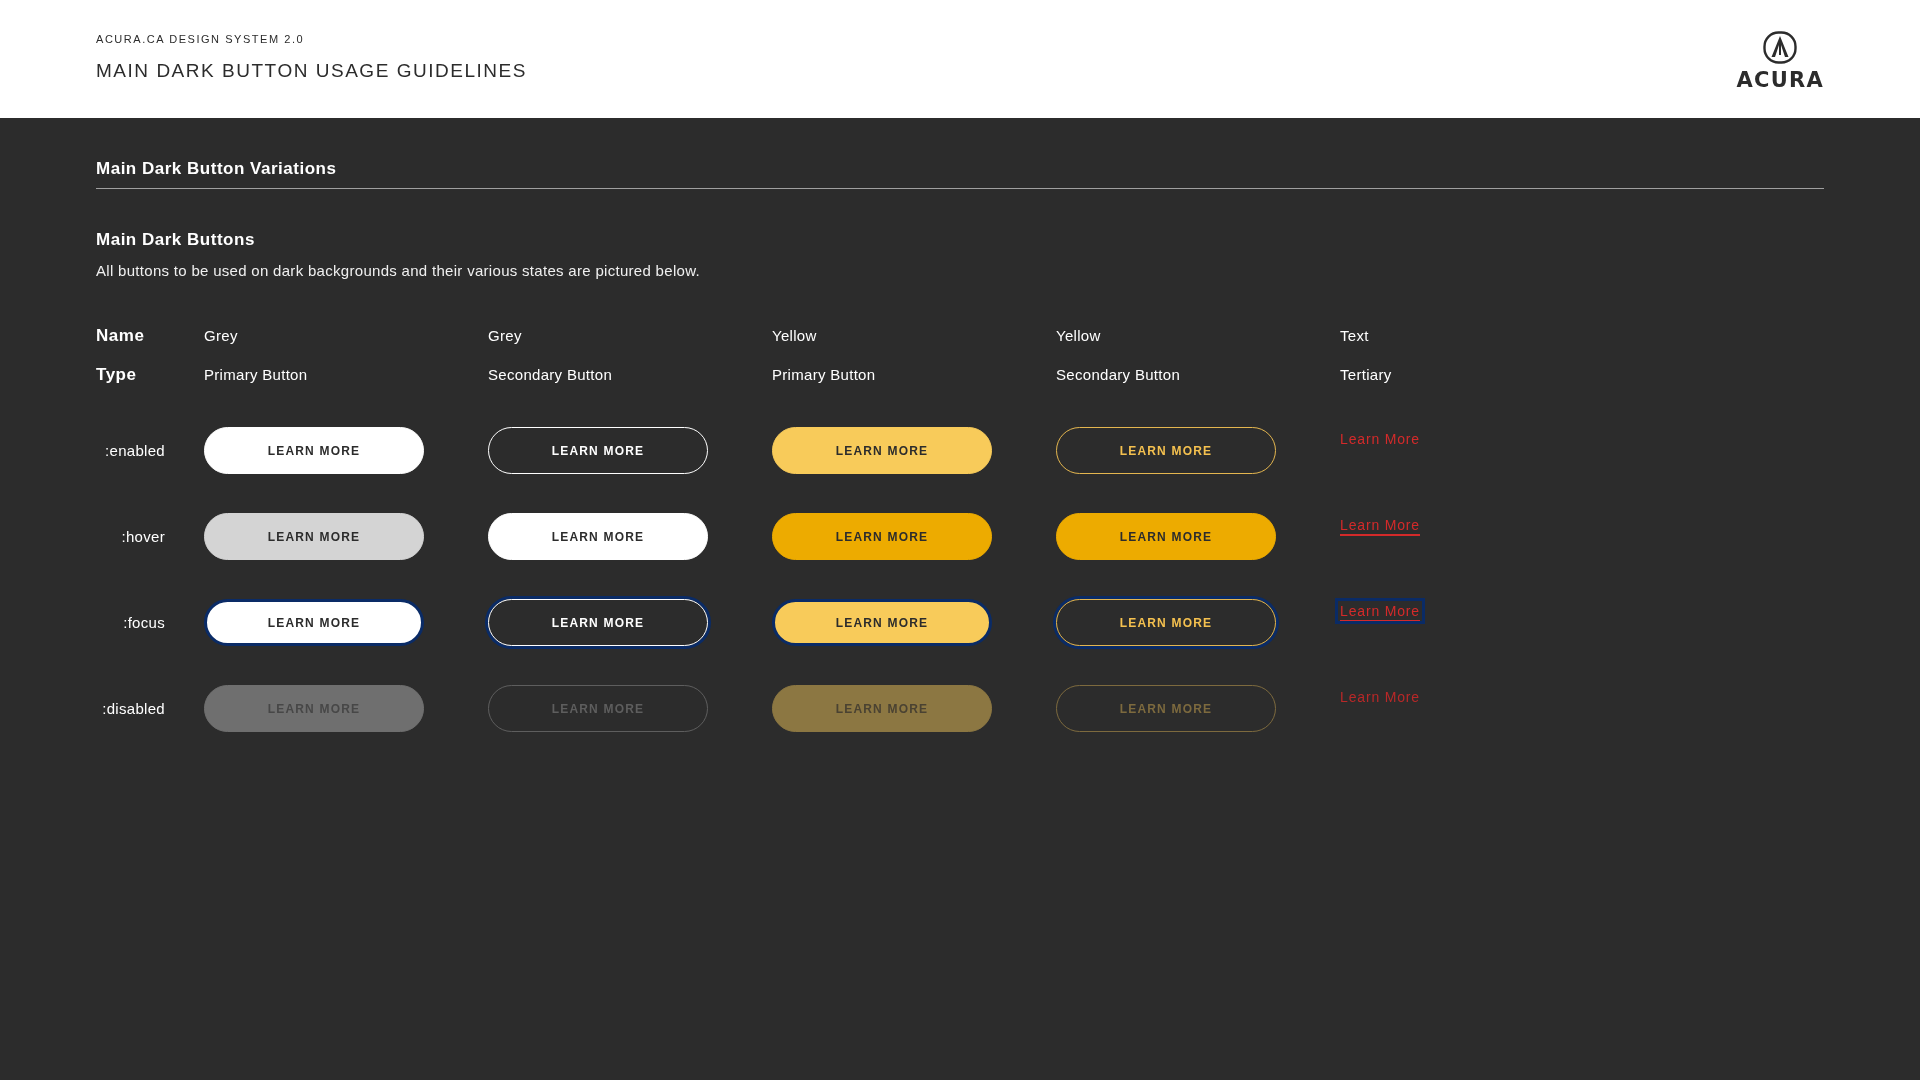  I want to click on logo-emblem-icon, so click(1780, 47).